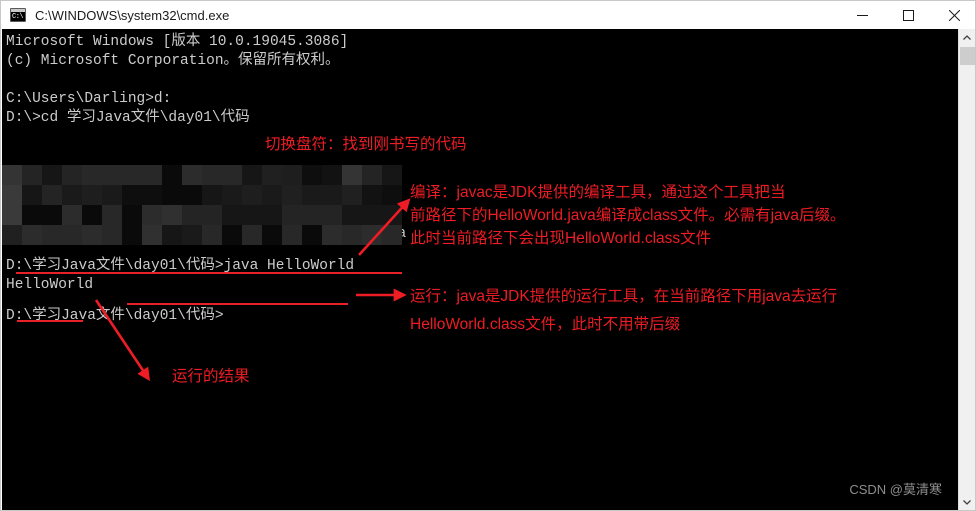  What do you see at coordinates (966, 269) in the screenshot?
I see `vertical-scrollbar` at bounding box center [966, 269].